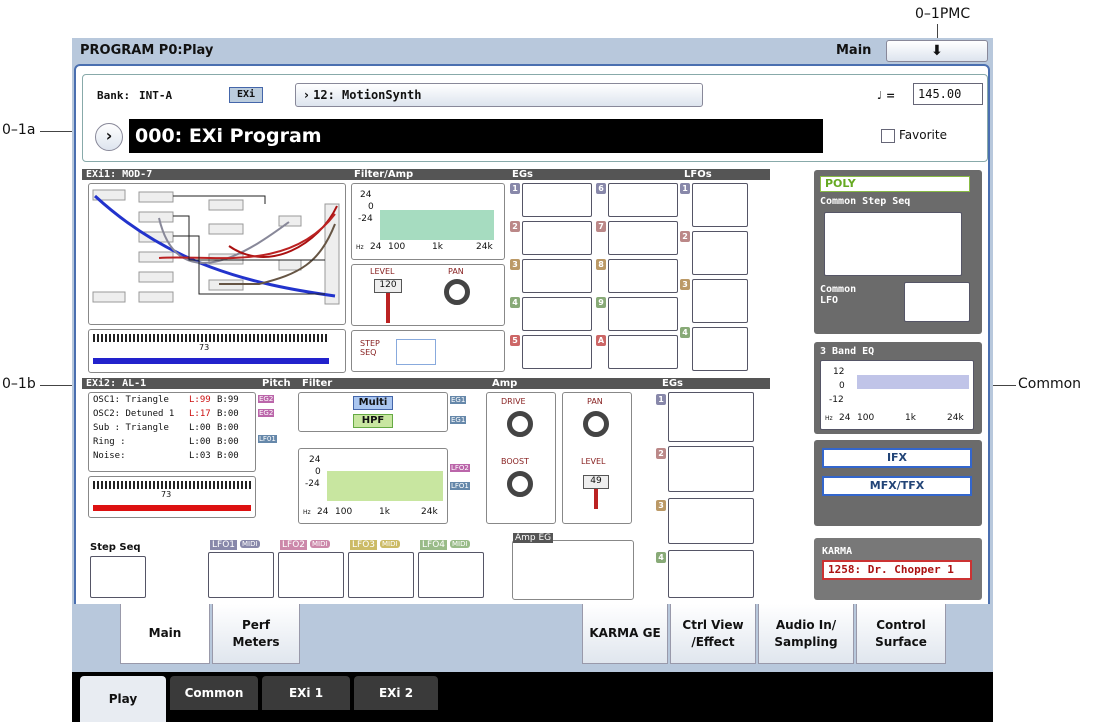 This screenshot has height=722, width=1095. Describe the element at coordinates (888, 136) in the screenshot. I see `favorite-checkbox` at that location.